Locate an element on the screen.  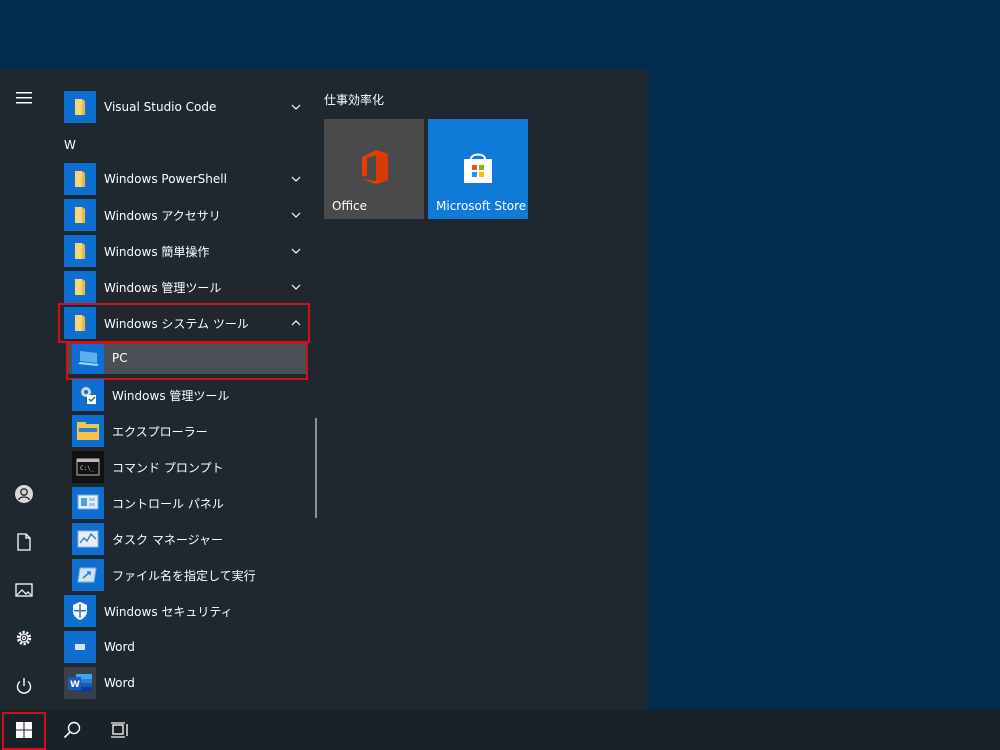
gear-icon is located at coordinates (24, 638).